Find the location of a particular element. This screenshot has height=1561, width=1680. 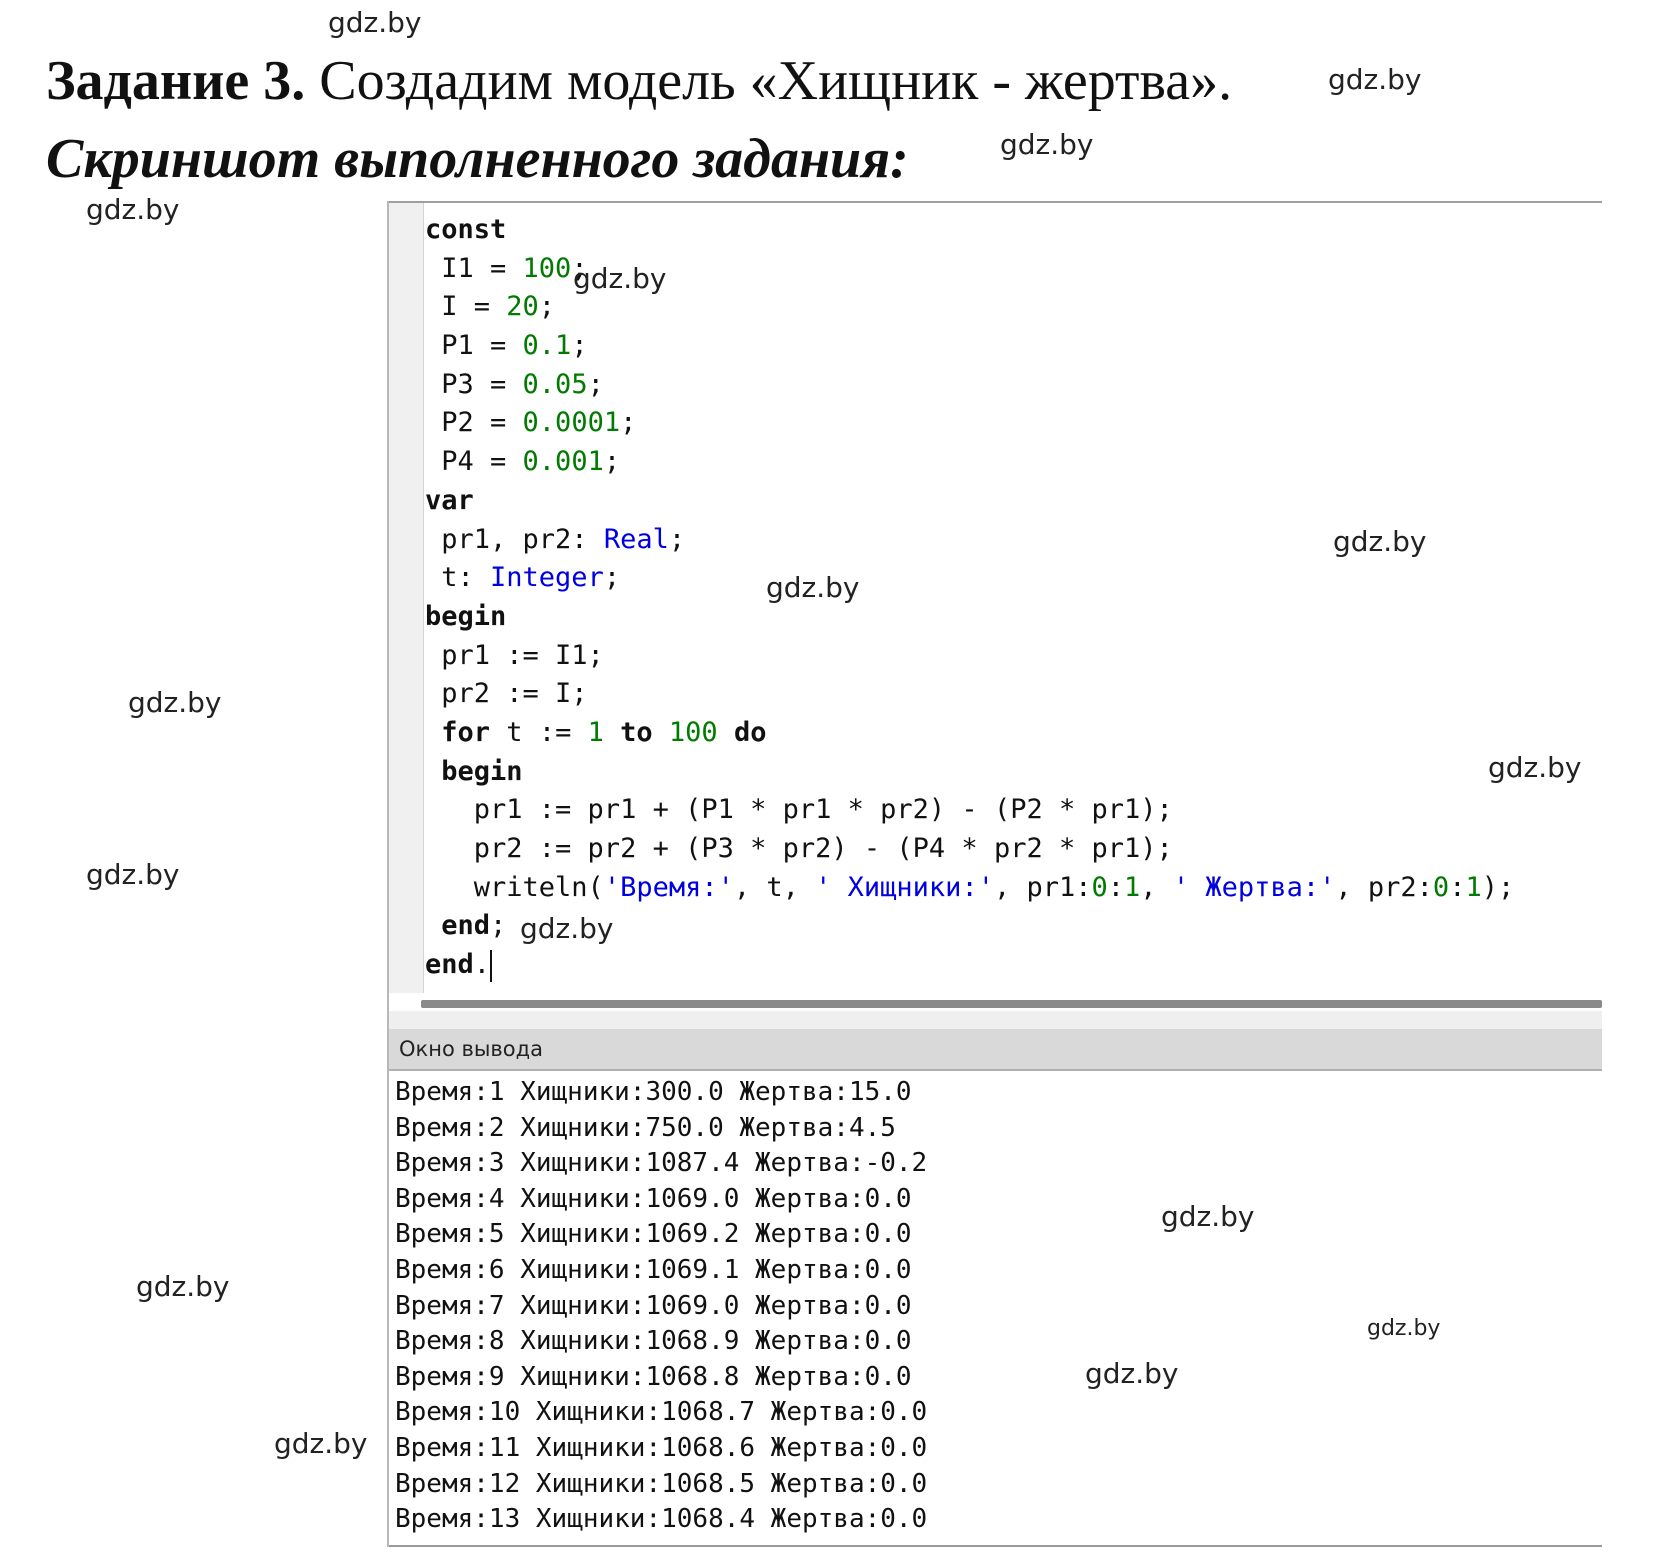

code-token: P1 = is located at coordinates (474, 346).